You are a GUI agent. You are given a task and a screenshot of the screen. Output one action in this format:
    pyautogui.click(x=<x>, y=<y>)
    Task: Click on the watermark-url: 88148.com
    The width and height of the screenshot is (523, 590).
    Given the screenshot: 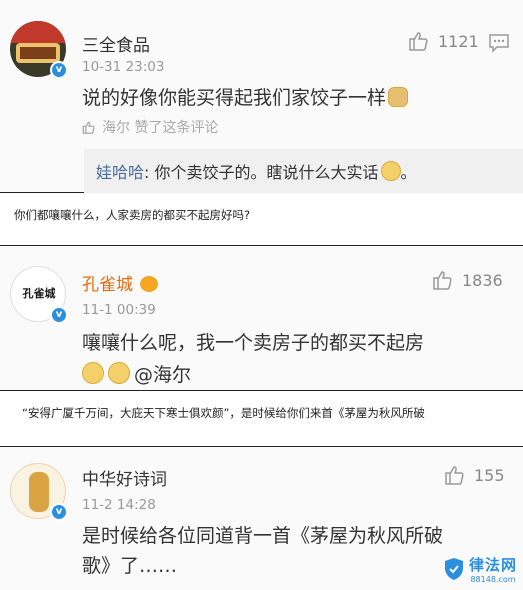 What is the action you would take?
    pyautogui.click(x=493, y=579)
    